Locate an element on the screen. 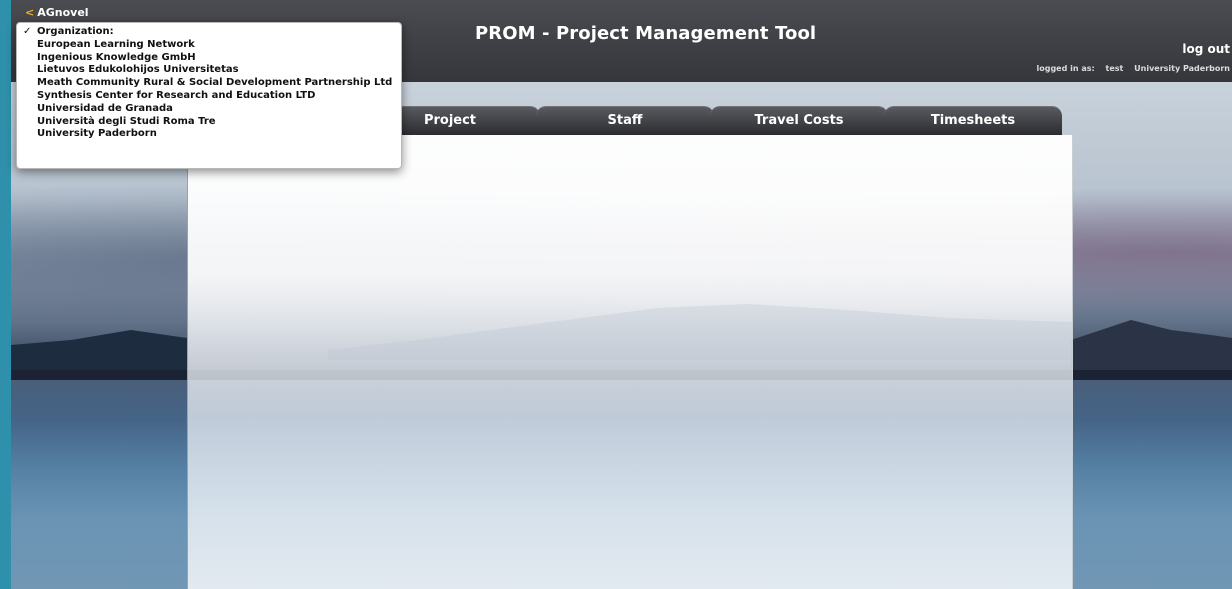 This screenshot has height=589, width=1232. dropdown-item-label: University Paderborn is located at coordinates (97, 134).